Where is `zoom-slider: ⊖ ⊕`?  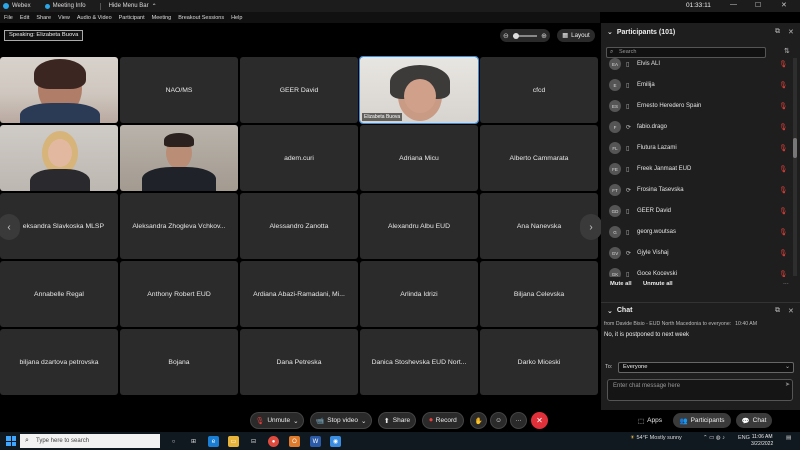
zoom-slider: ⊖ ⊕ is located at coordinates (525, 35).